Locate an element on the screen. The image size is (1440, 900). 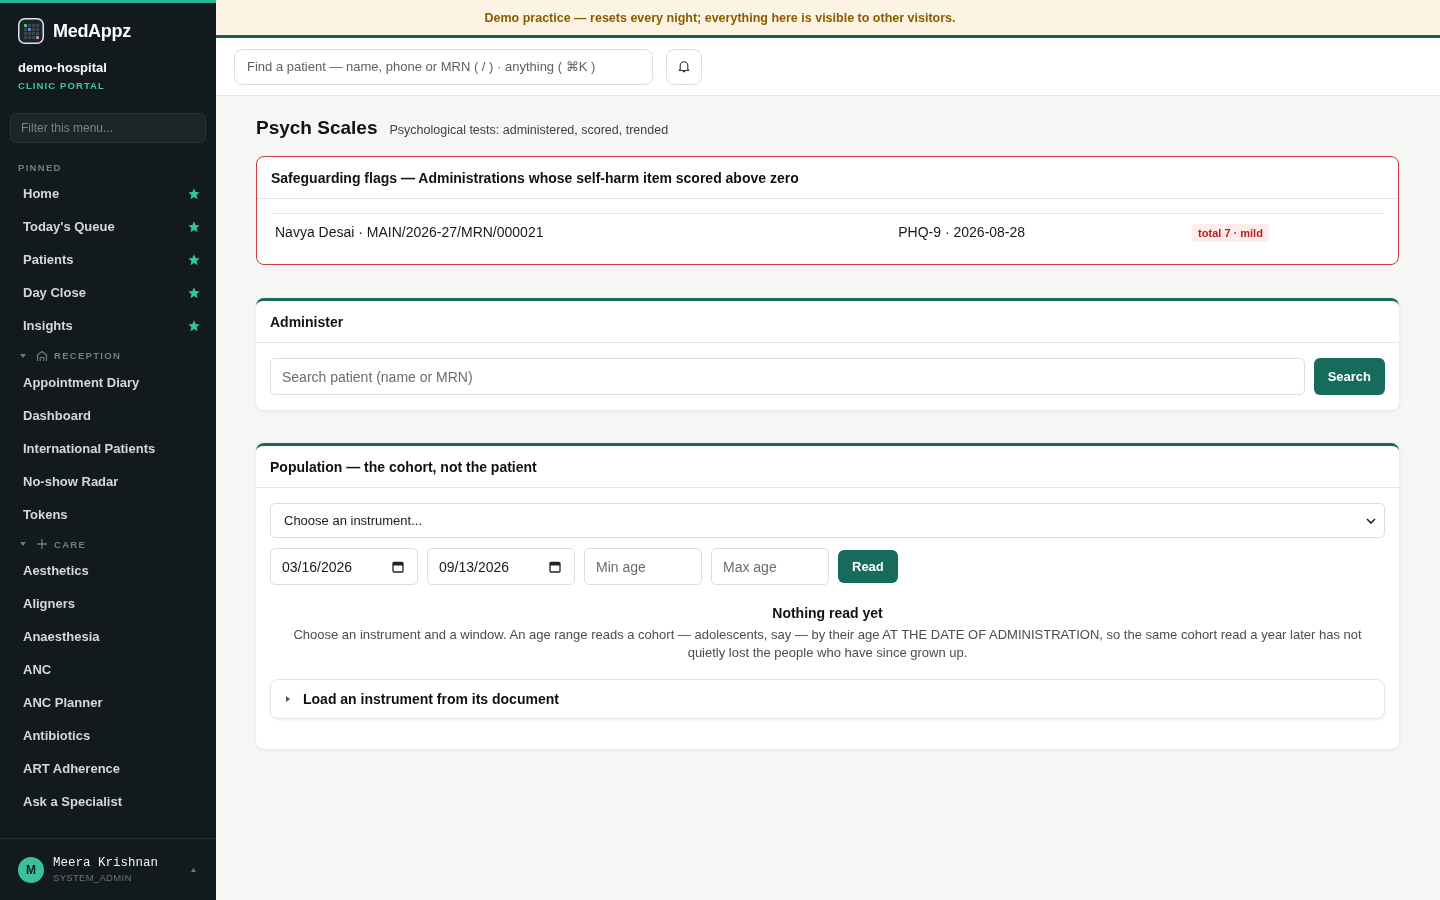
card-title: Administer is located at coordinates (827, 322).